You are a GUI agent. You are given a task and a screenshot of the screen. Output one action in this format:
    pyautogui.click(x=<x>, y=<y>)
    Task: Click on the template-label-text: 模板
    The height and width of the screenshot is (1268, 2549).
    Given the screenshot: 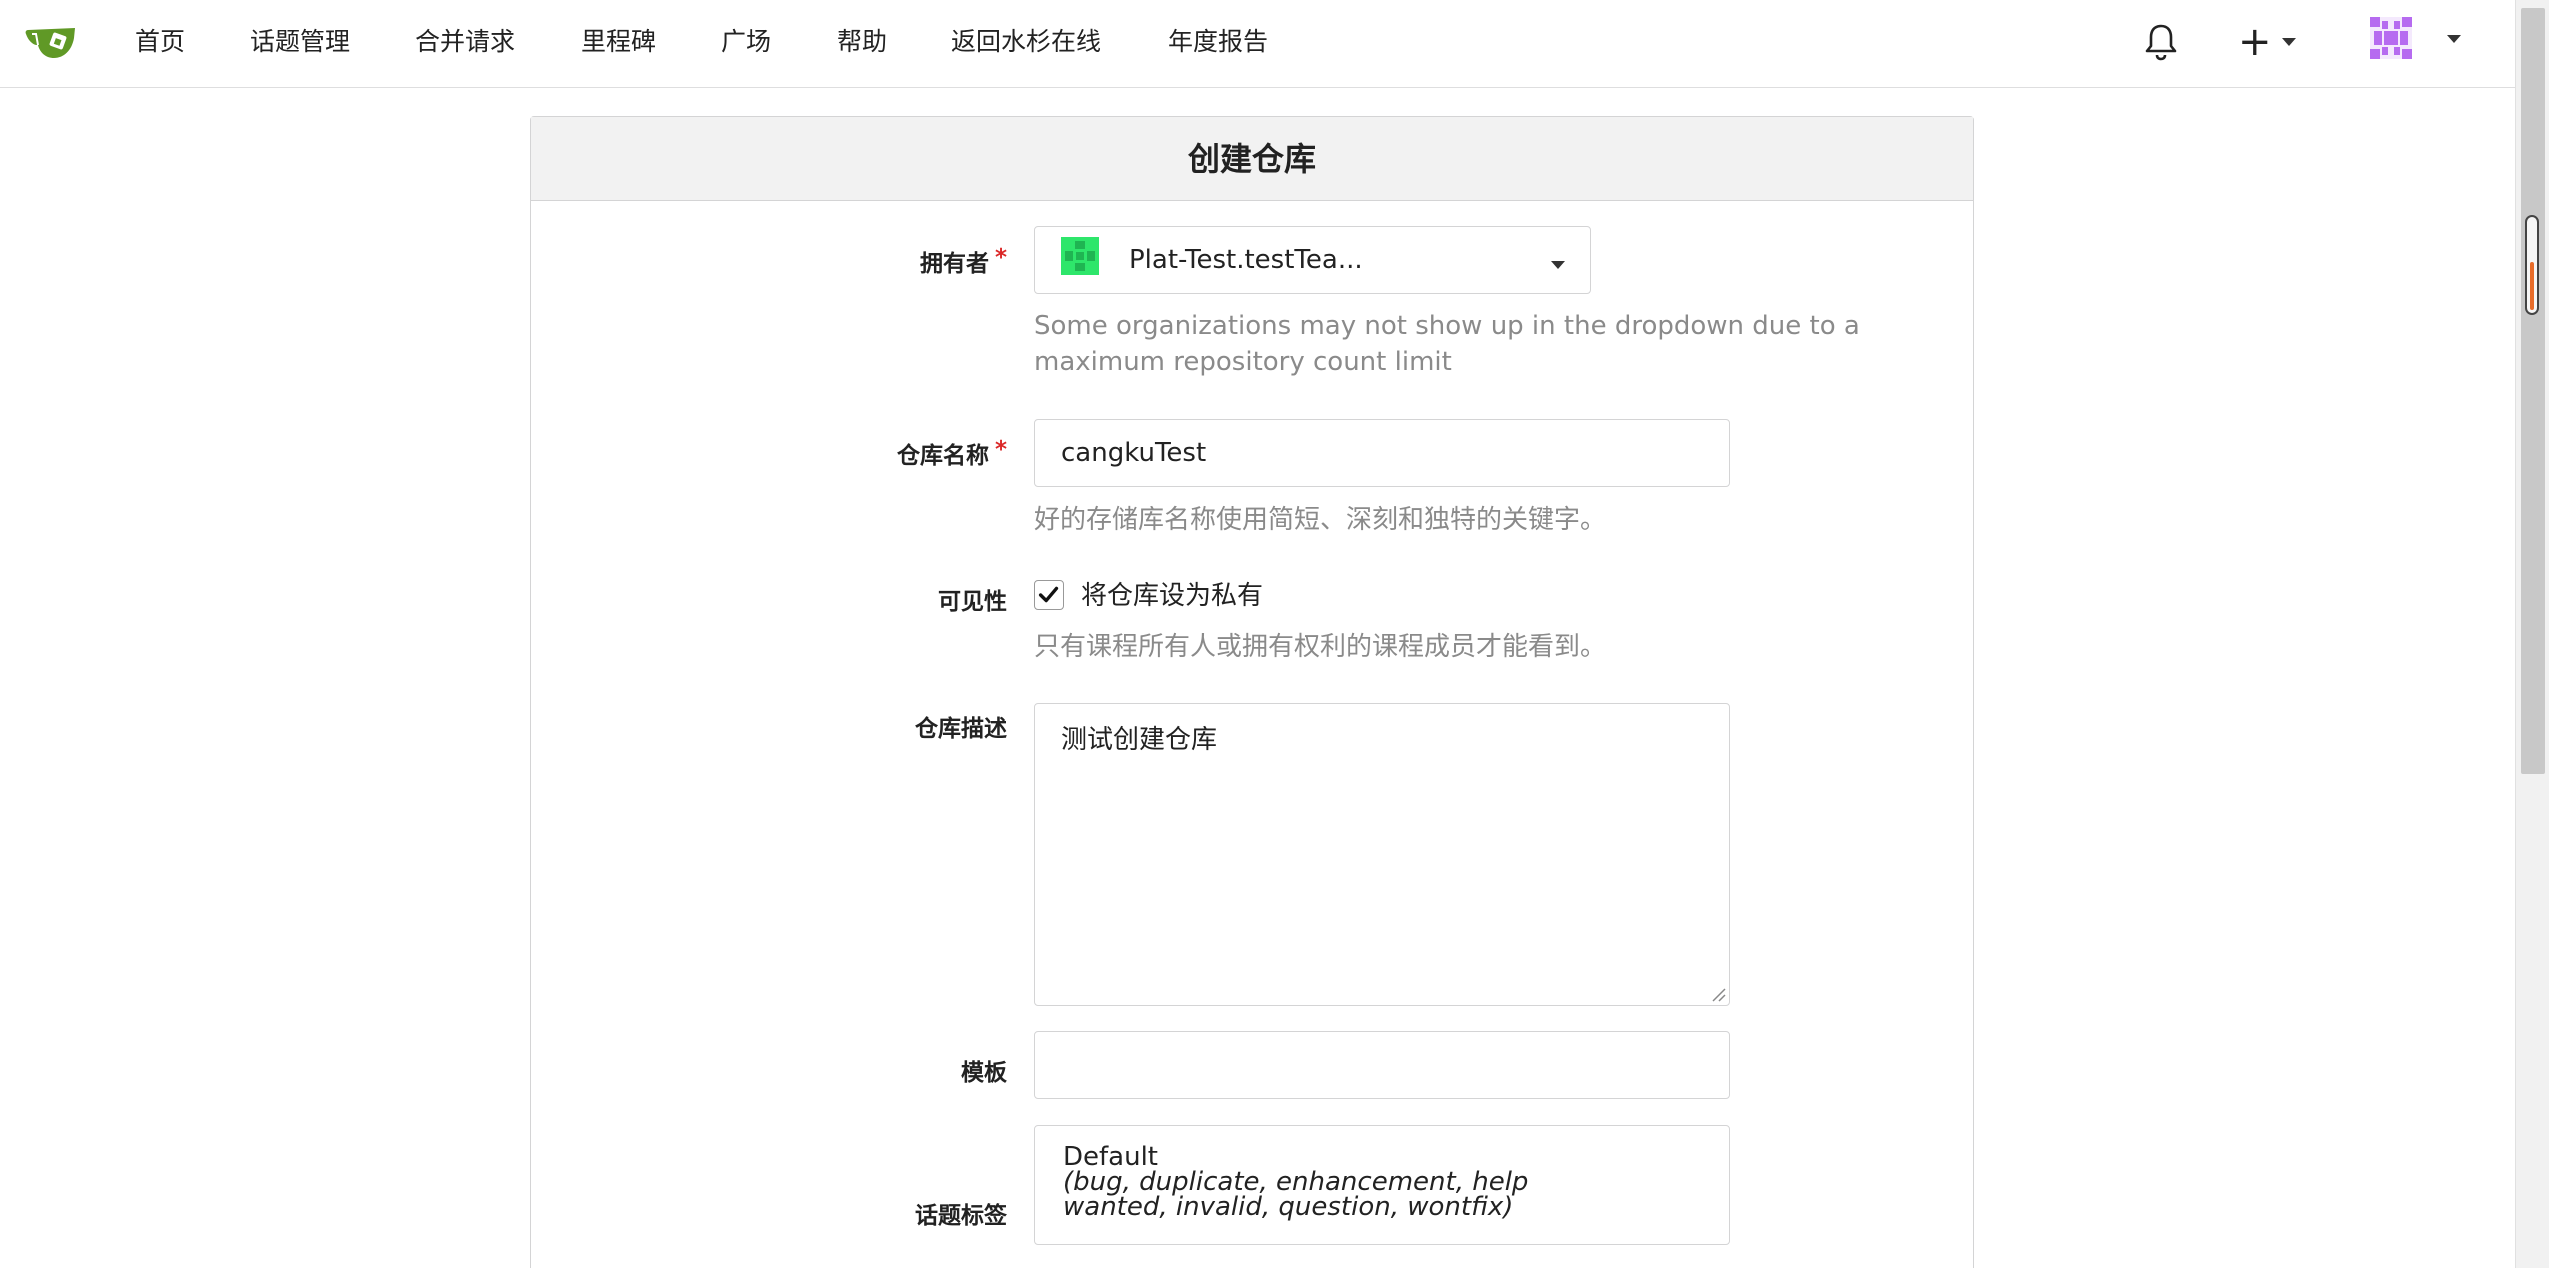 What is the action you would take?
    pyautogui.click(x=984, y=1073)
    